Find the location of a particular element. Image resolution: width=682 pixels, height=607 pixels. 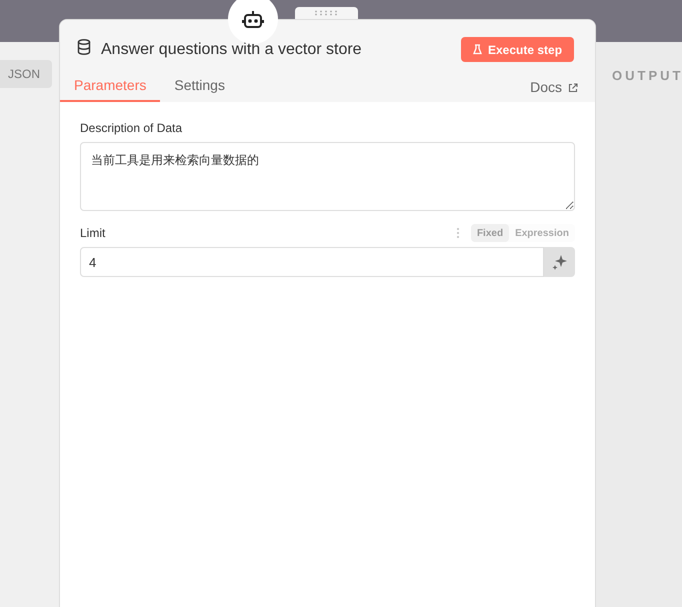

database-icon is located at coordinates (84, 47).